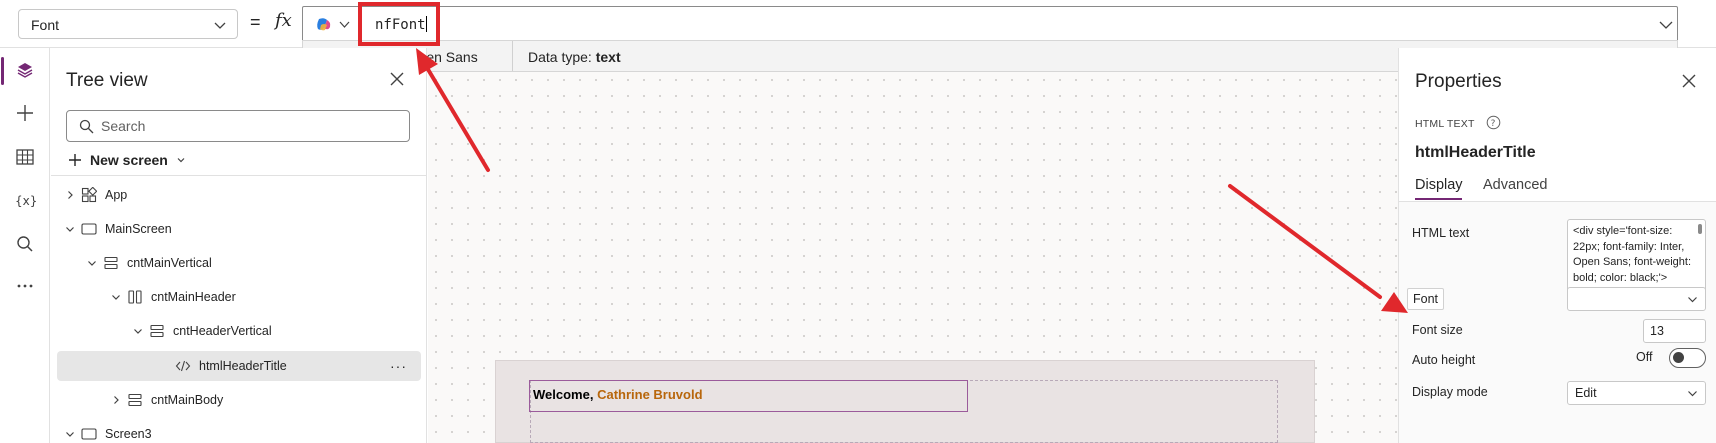 The height and width of the screenshot is (443, 1716). Describe the element at coordinates (1700, 229) in the screenshot. I see `scrollbar` at that location.